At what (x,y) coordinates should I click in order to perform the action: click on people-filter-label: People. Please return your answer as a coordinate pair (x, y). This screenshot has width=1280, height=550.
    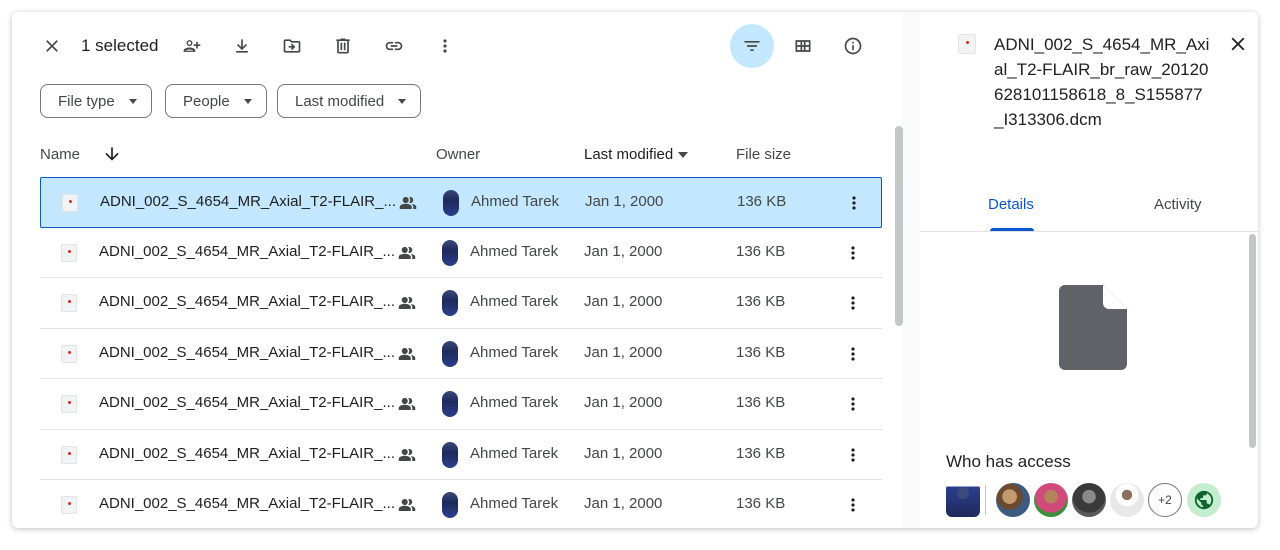
    Looking at the image, I should click on (206, 101).